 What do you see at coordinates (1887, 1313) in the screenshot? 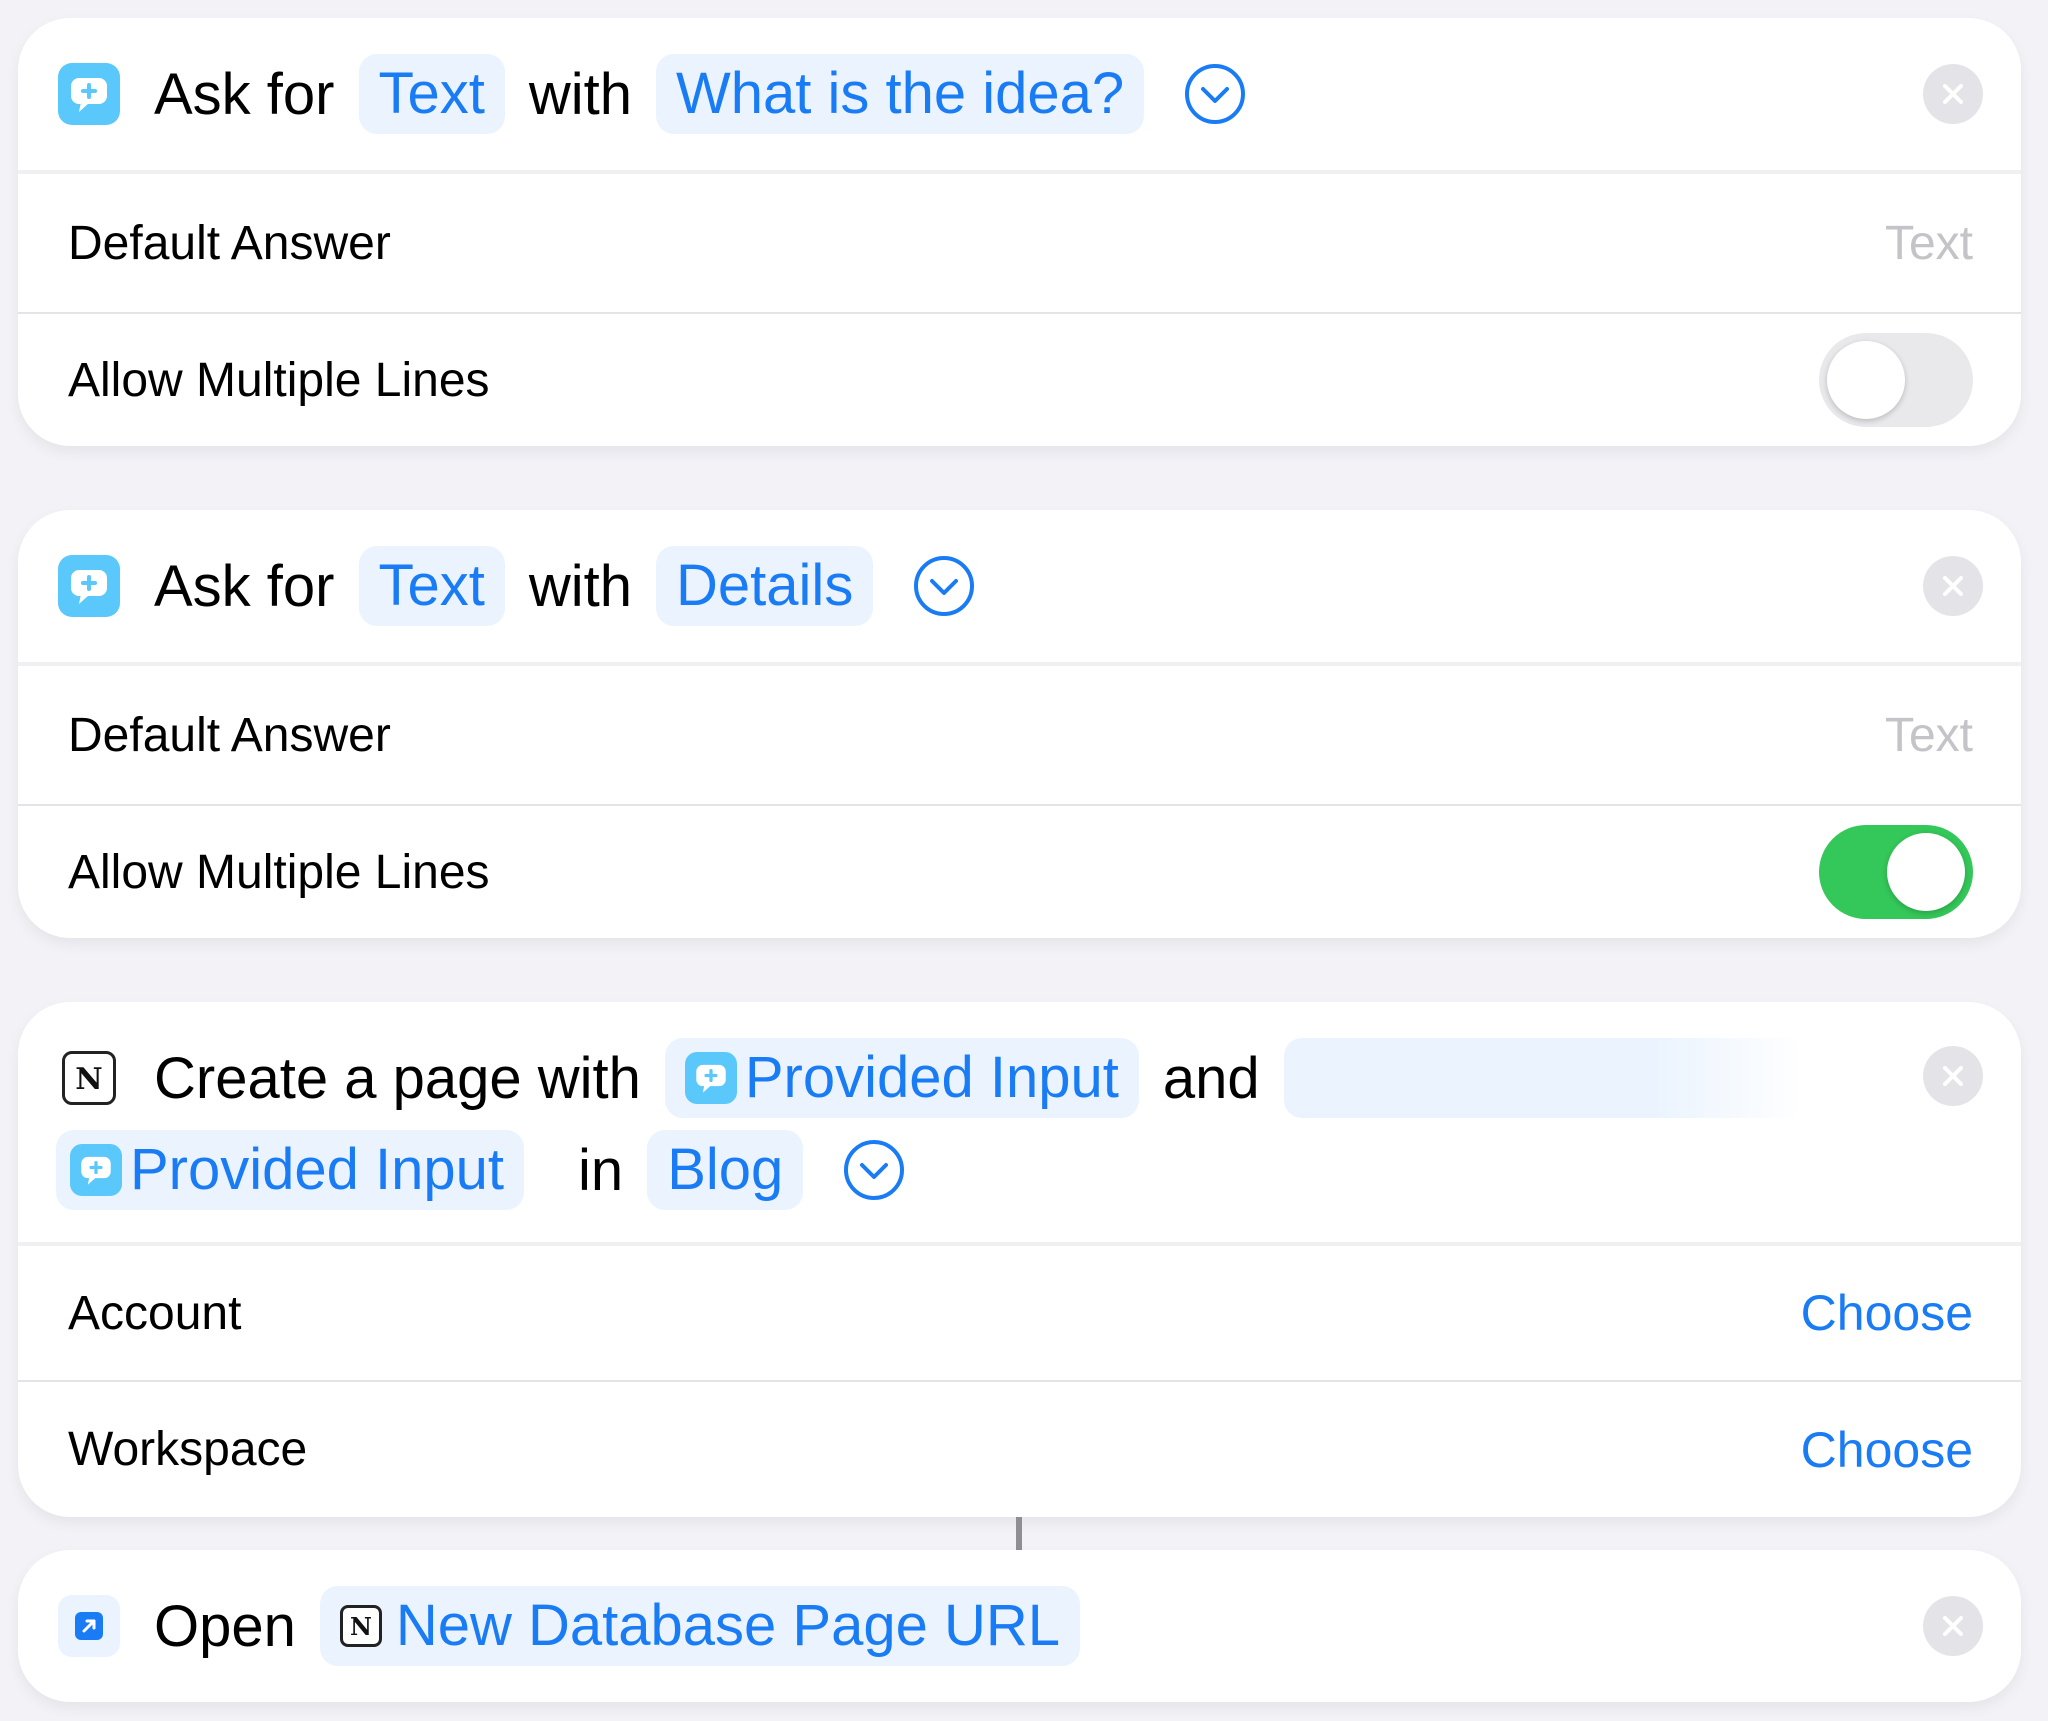
I see `account-choose-button: Choose` at bounding box center [1887, 1313].